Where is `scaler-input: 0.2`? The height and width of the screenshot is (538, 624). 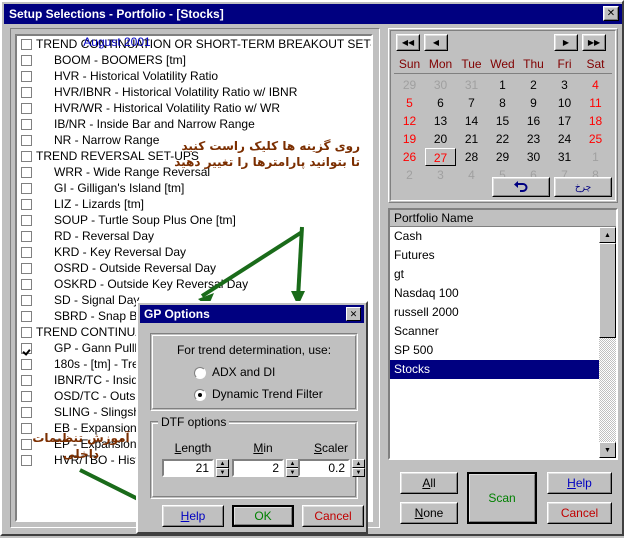 scaler-input: 0.2 is located at coordinates (324, 468).